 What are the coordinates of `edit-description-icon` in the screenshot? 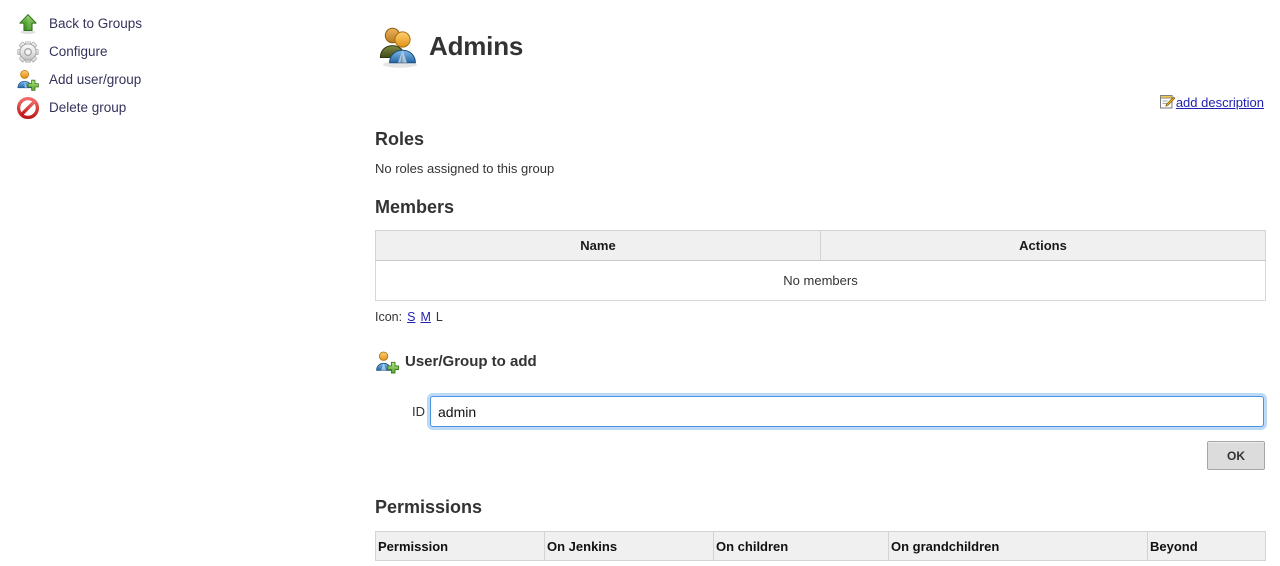 It's located at (1167, 102).